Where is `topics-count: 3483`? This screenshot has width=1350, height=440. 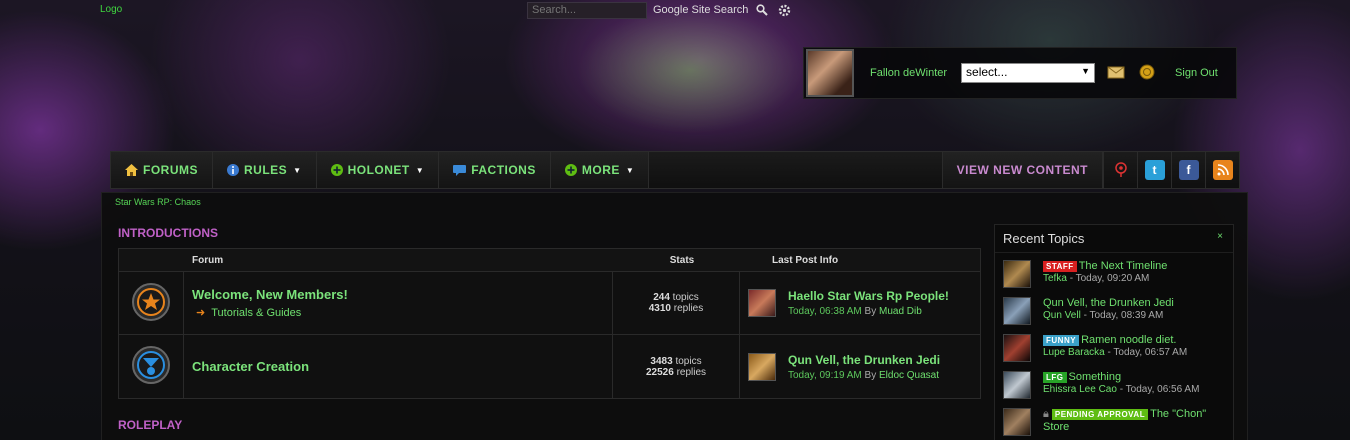
topics-count: 3483 is located at coordinates (661, 361).